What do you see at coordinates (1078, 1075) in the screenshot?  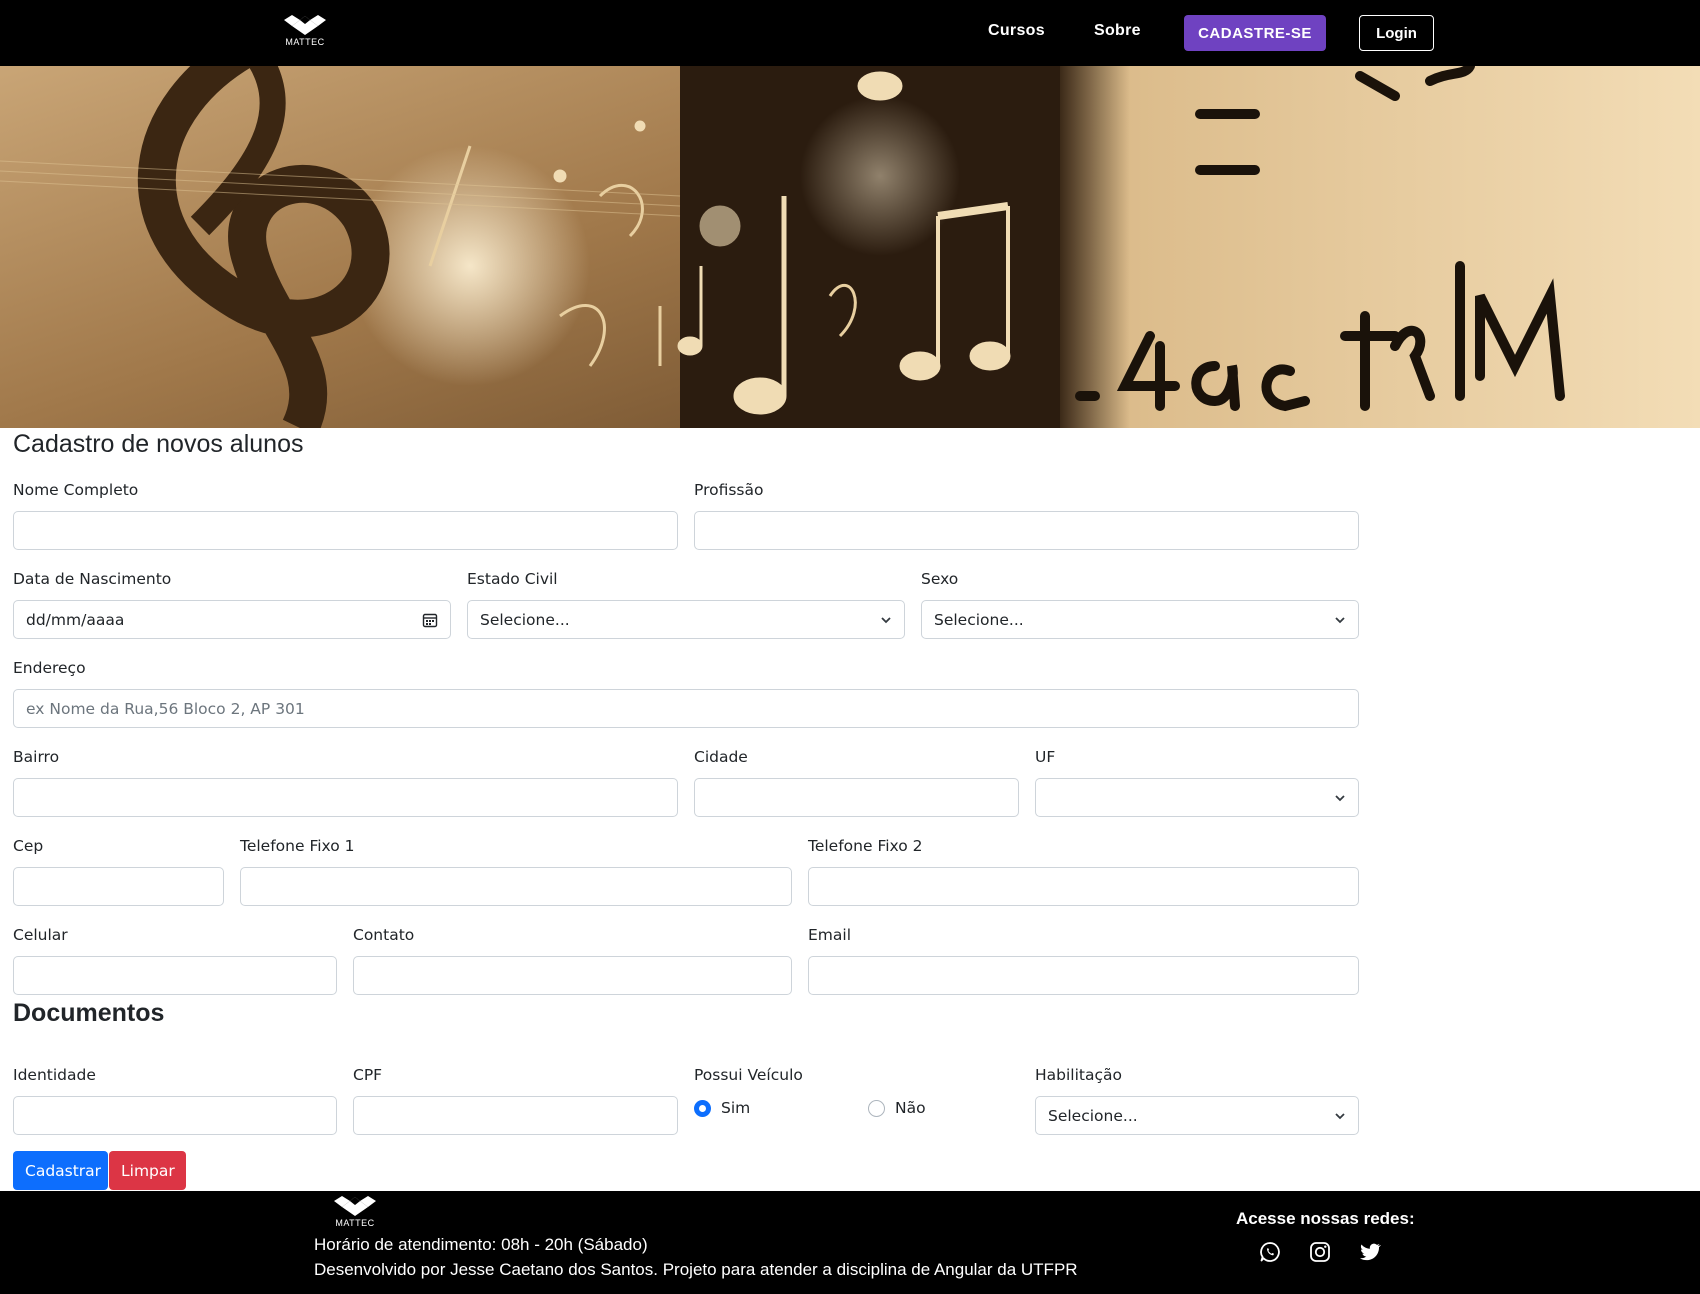 I see `habilitacao-label: Habilitação` at bounding box center [1078, 1075].